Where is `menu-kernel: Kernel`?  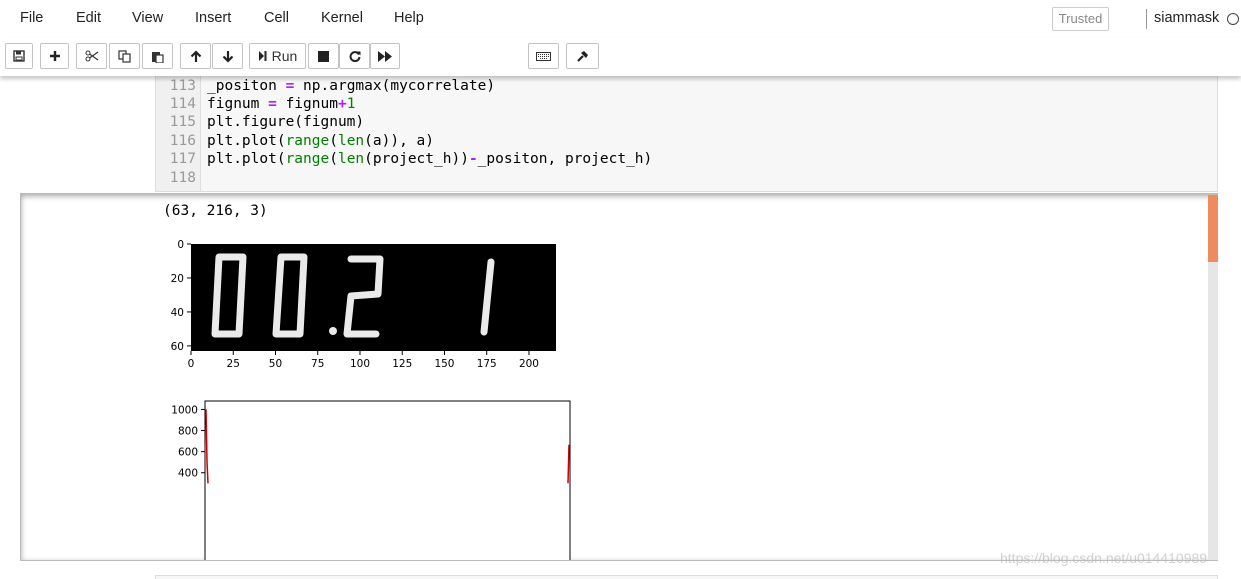
menu-kernel: Kernel is located at coordinates (342, 18).